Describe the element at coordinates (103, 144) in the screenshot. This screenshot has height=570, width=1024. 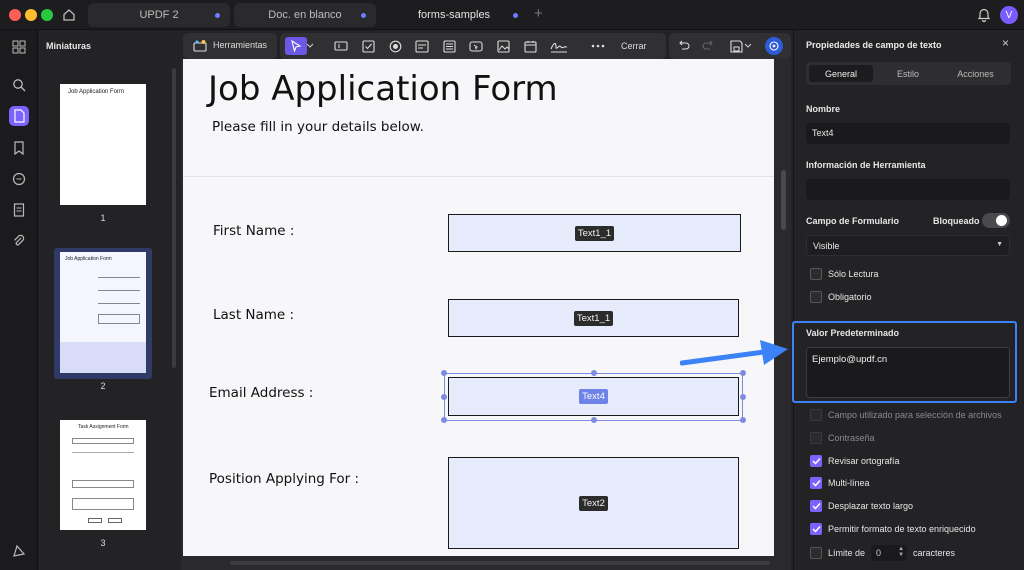
I see `thumbnail-page-1: Job Application Form` at that location.